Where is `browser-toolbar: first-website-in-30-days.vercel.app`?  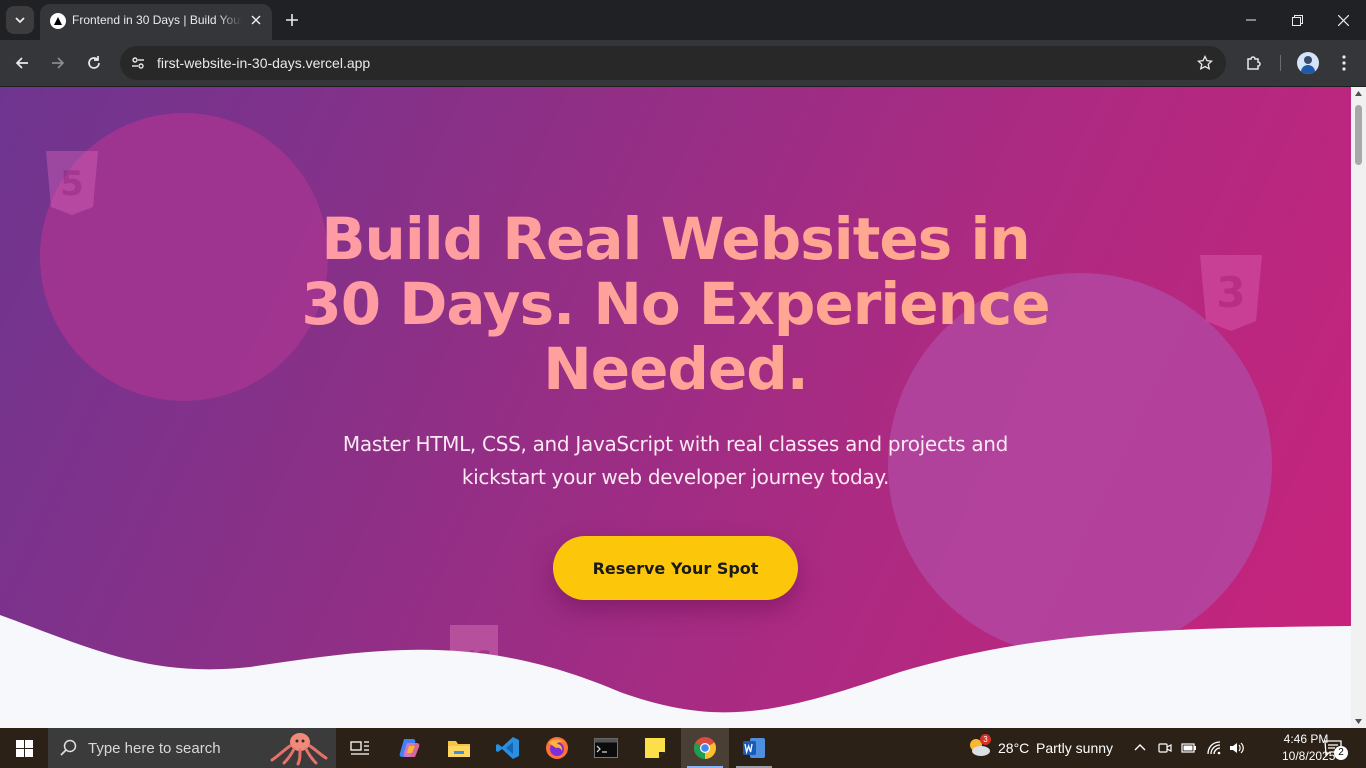 browser-toolbar: first-website-in-30-days.vercel.app is located at coordinates (683, 63).